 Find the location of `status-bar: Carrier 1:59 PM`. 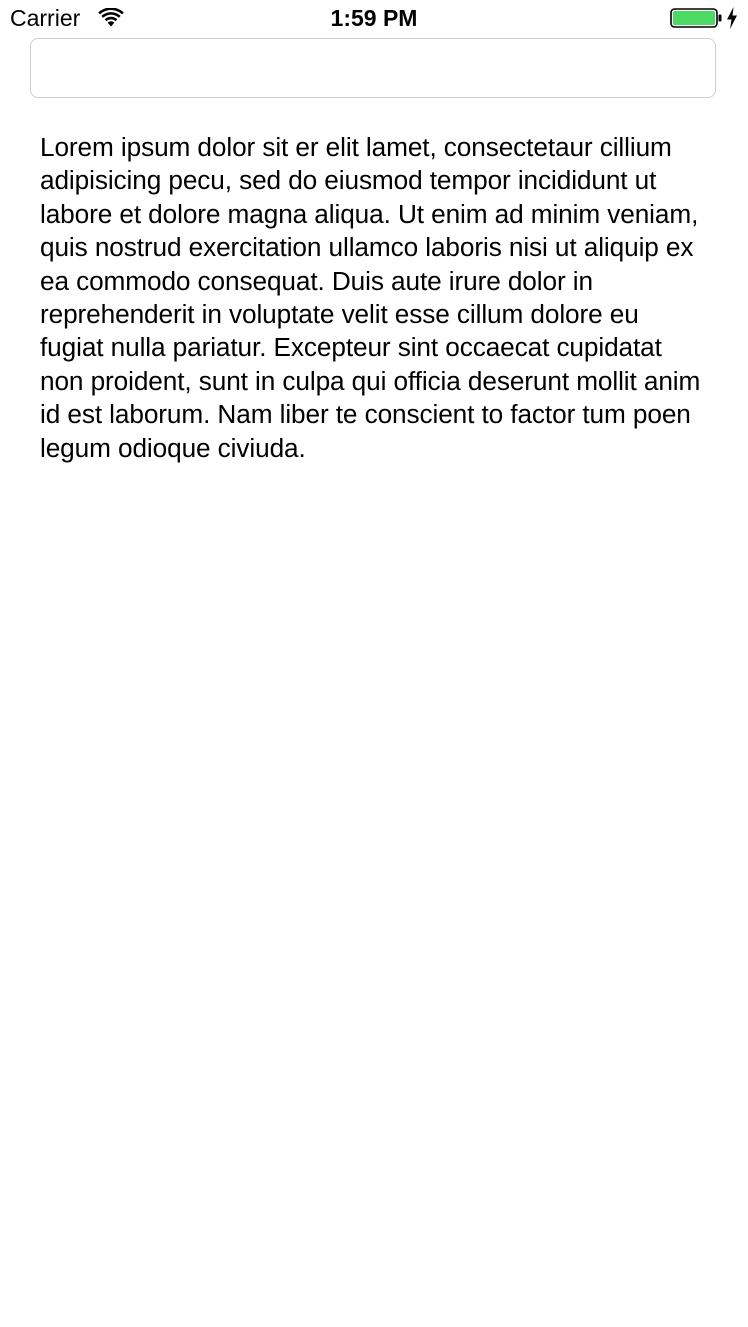

status-bar: Carrier 1:59 PM is located at coordinates (374, 18).